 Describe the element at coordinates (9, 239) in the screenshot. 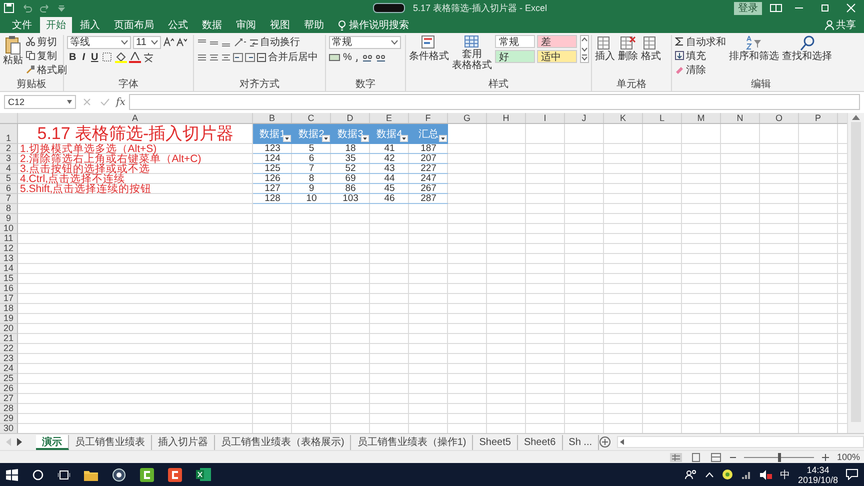

I see `row-number: 11` at that location.